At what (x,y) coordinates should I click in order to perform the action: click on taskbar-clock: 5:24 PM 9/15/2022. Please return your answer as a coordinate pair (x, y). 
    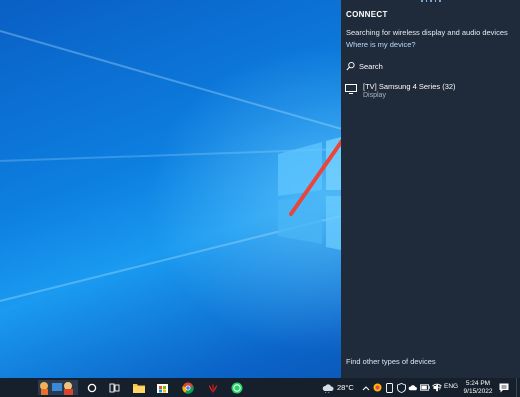
    Looking at the image, I should click on (478, 387).